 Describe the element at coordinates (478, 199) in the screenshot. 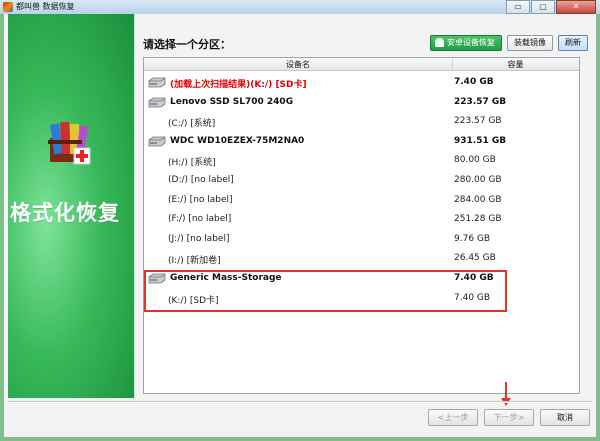

I see `device-capacity: 284.00 GB` at that location.